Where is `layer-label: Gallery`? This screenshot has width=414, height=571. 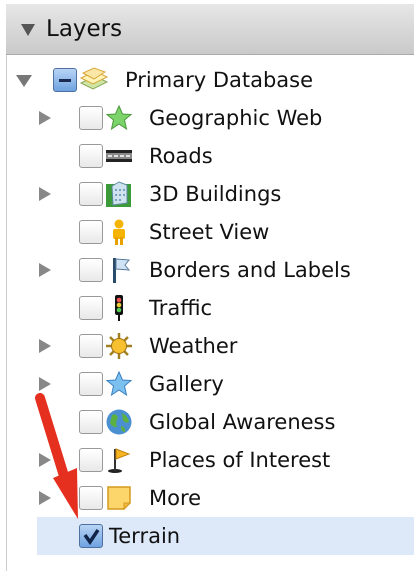
layer-label: Gallery is located at coordinates (186, 384).